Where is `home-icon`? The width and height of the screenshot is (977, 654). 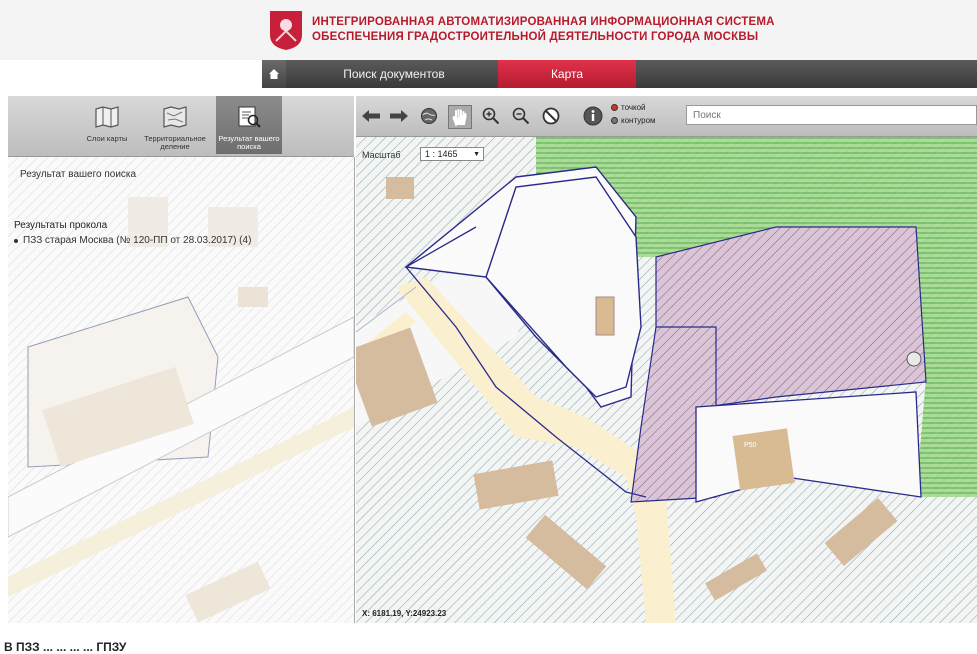
home-icon is located at coordinates (274, 74).